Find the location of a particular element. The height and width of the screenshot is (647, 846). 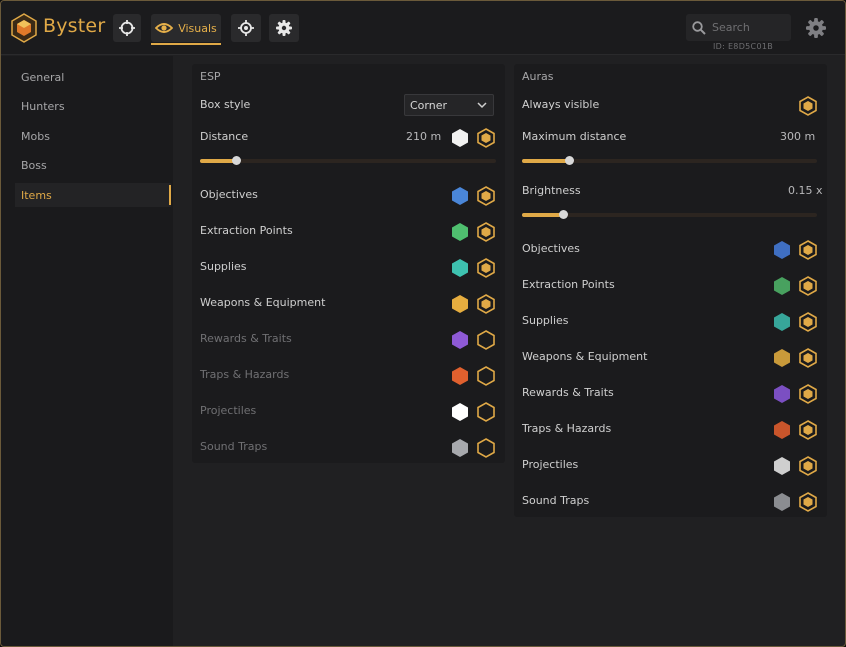

always-visible-label: Always visible is located at coordinates (561, 104).